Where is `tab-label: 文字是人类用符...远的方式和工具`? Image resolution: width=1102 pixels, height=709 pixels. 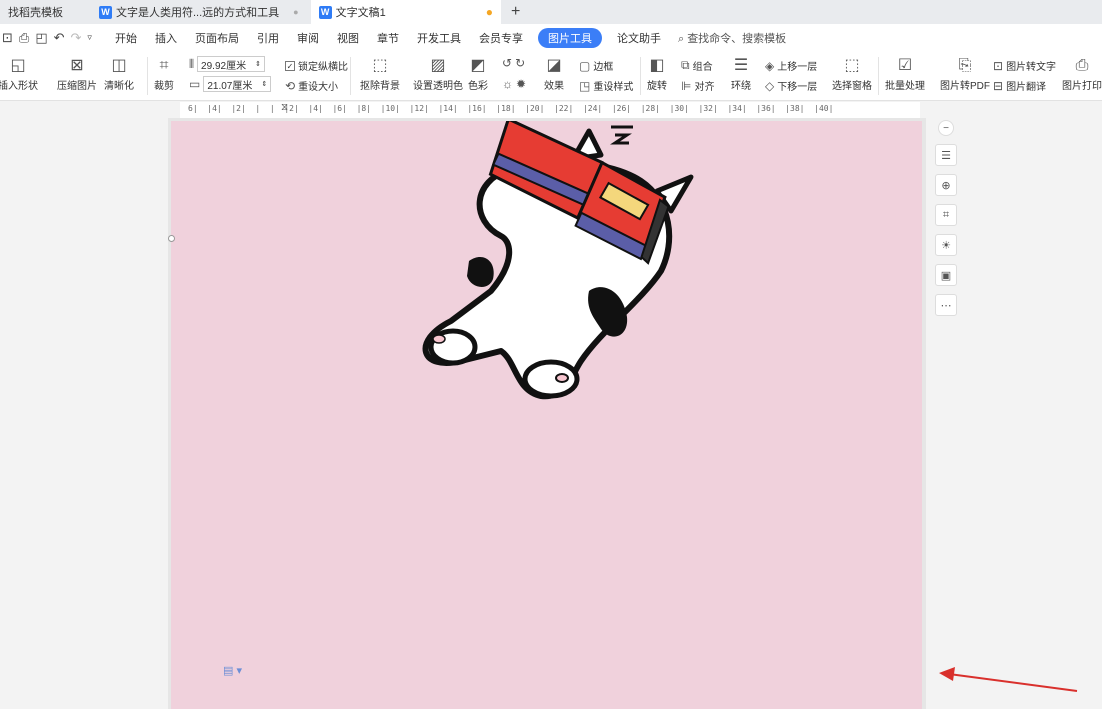 tab-label: 文字是人类用符...远的方式和工具 is located at coordinates (198, 13).